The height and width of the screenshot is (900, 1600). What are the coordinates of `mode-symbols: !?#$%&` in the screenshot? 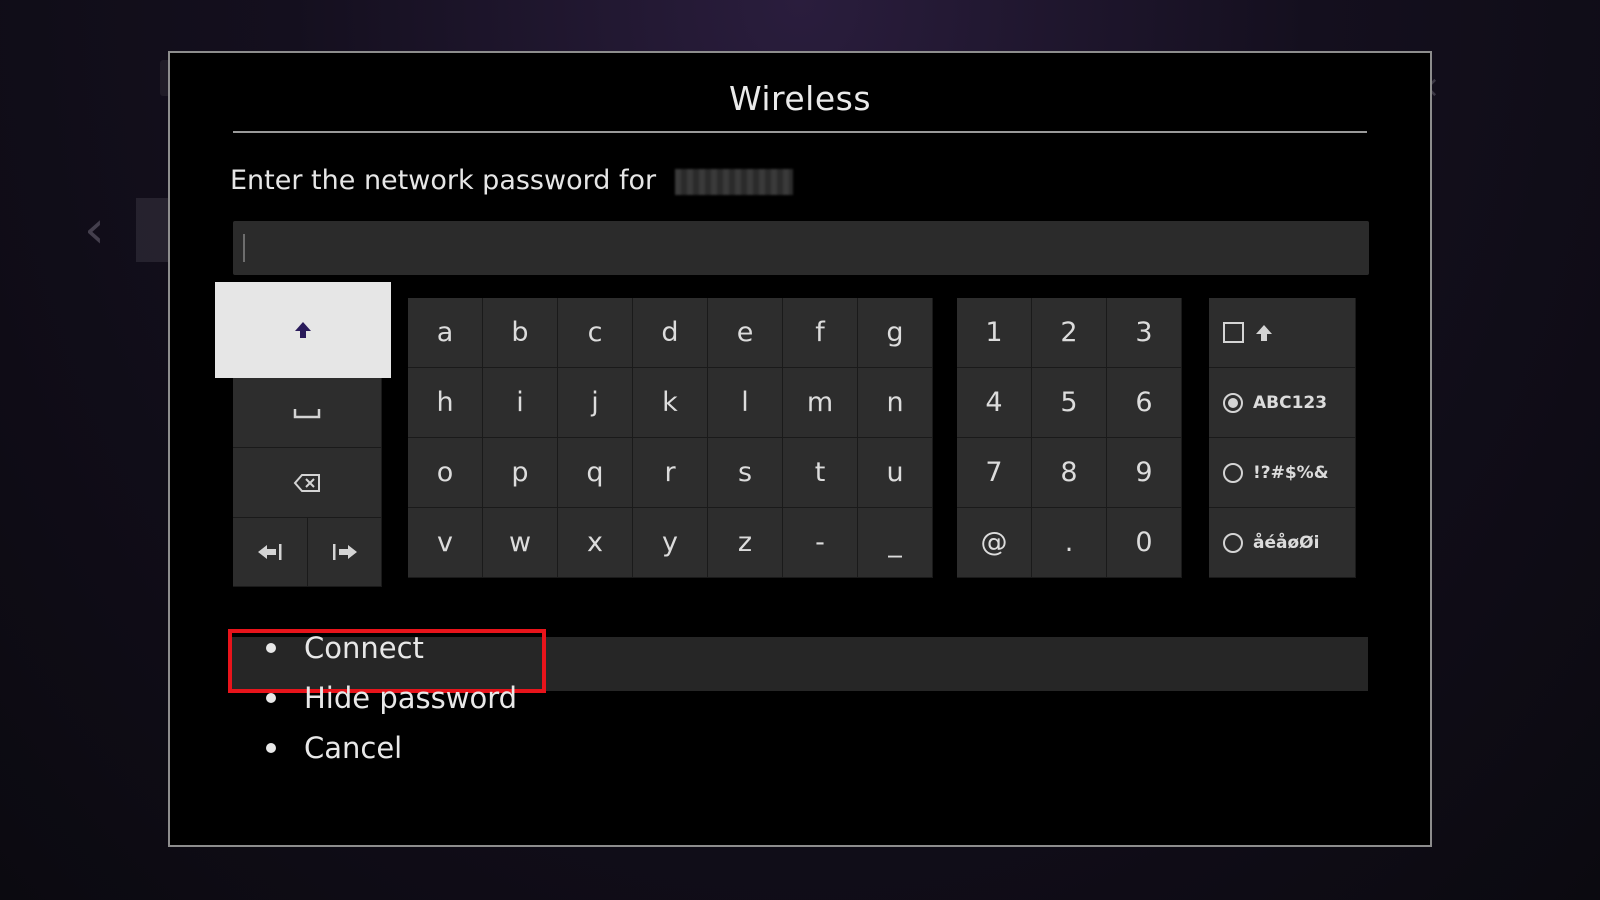 It's located at (1282, 473).